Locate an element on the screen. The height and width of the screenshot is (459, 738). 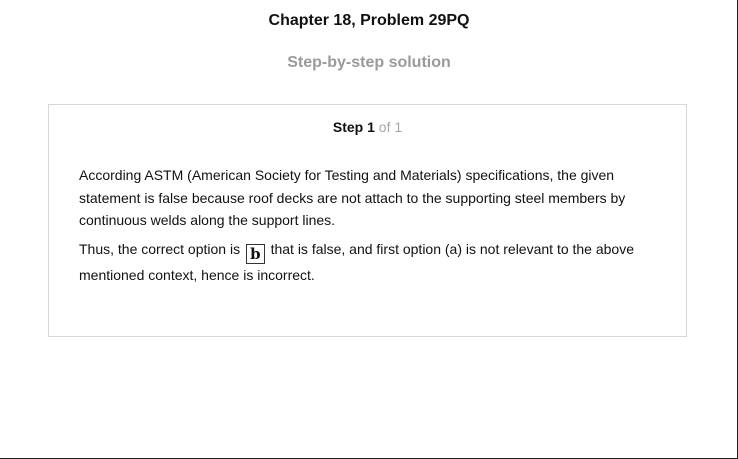
solution-subtitle: Step-by-step solution is located at coordinates (369, 62).